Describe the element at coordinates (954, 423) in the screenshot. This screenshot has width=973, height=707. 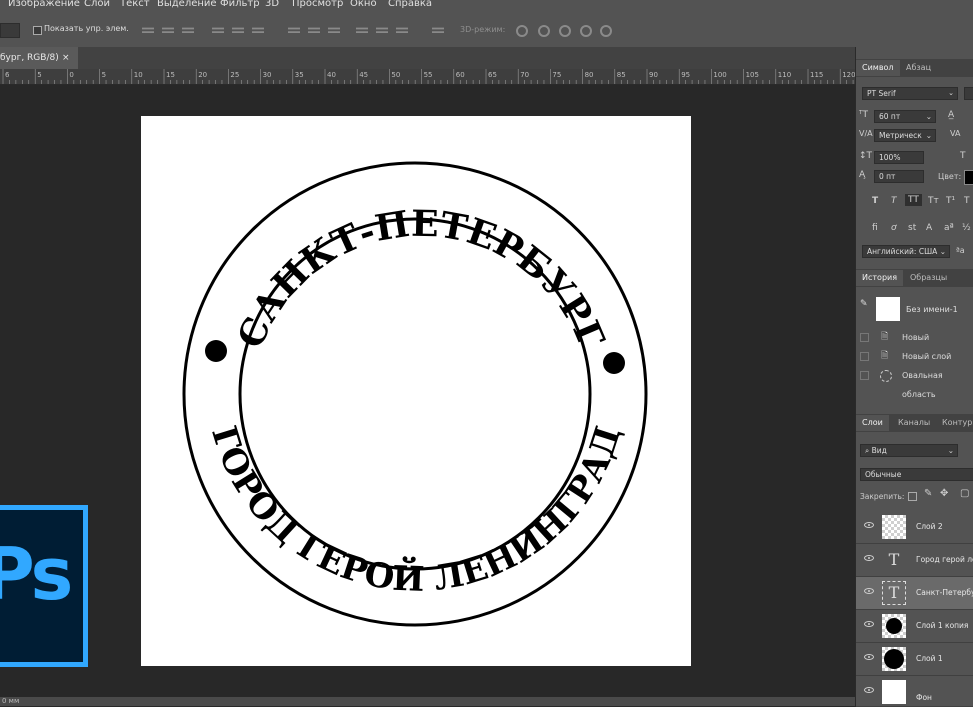
I see `tab-paths: Контуры` at that location.